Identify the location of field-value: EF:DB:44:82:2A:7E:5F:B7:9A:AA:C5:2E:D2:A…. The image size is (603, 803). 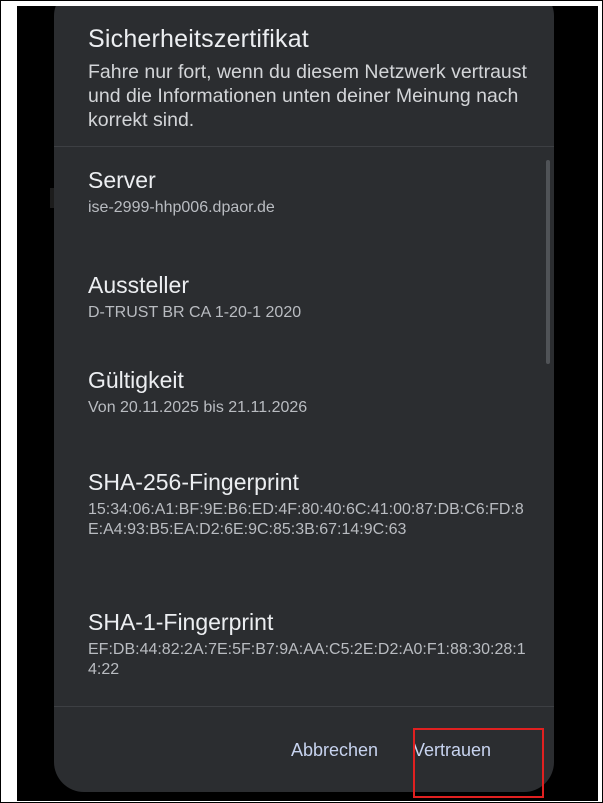
(307, 659).